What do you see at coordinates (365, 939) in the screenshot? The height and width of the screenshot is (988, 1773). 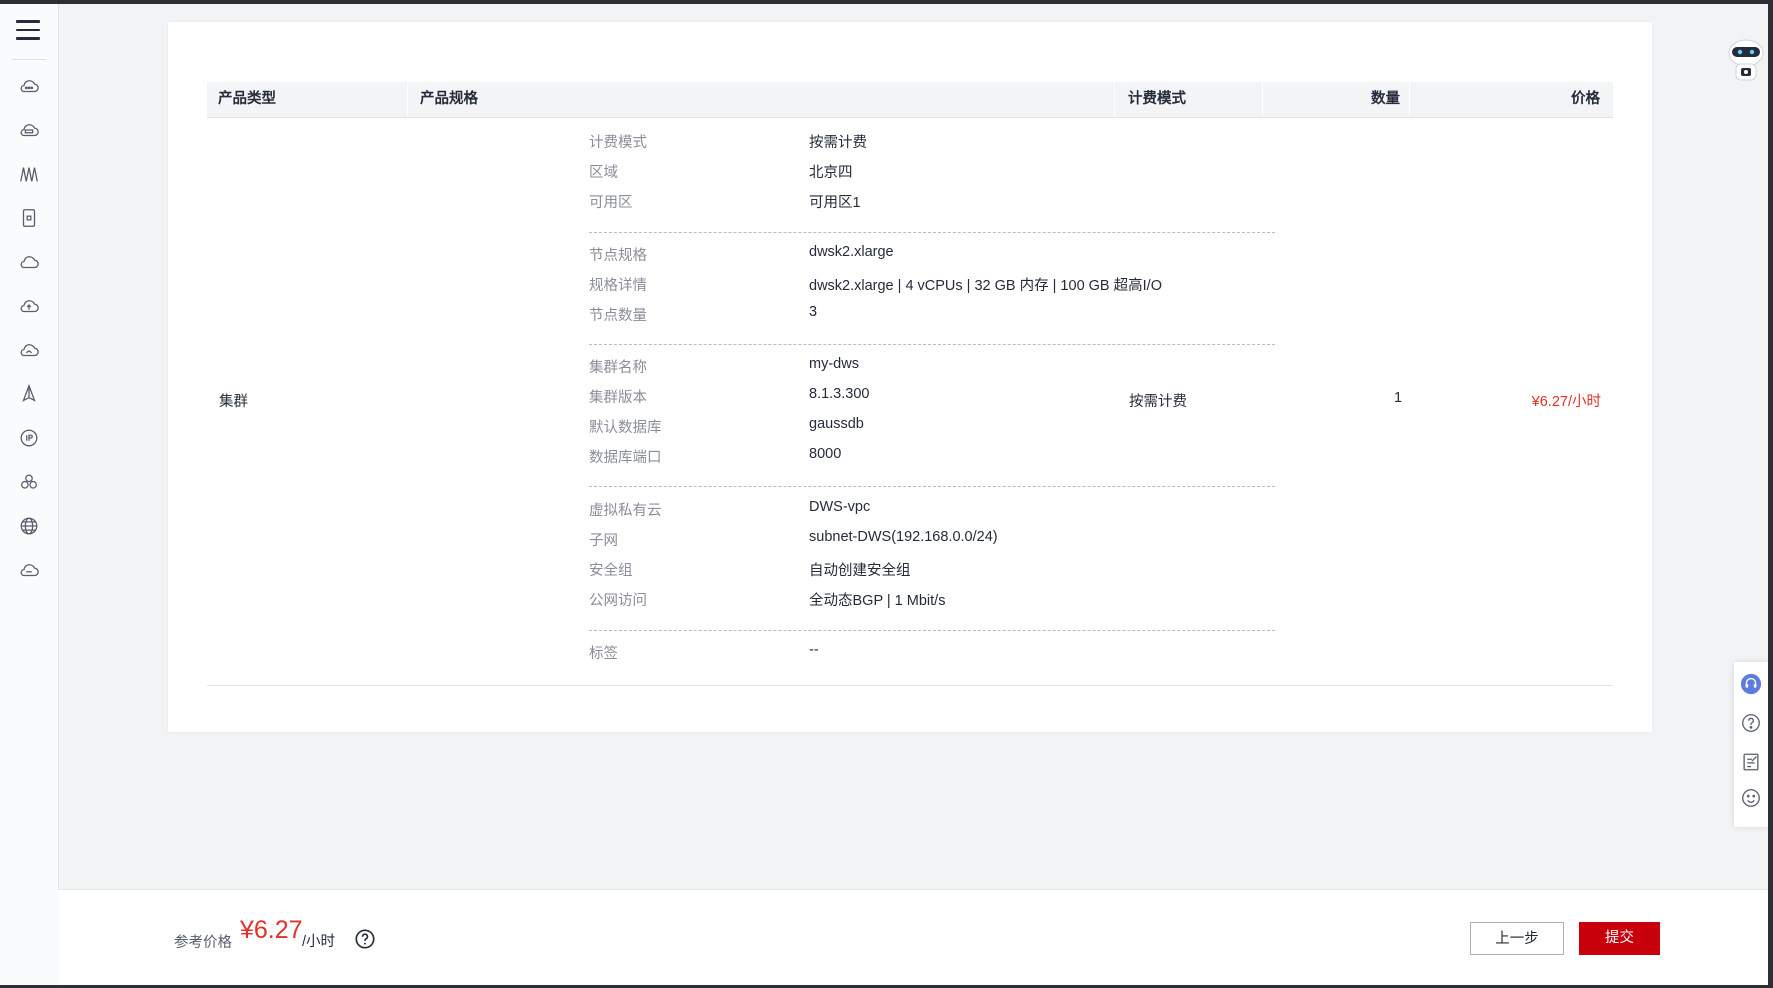 I see `price-help-icon` at bounding box center [365, 939].